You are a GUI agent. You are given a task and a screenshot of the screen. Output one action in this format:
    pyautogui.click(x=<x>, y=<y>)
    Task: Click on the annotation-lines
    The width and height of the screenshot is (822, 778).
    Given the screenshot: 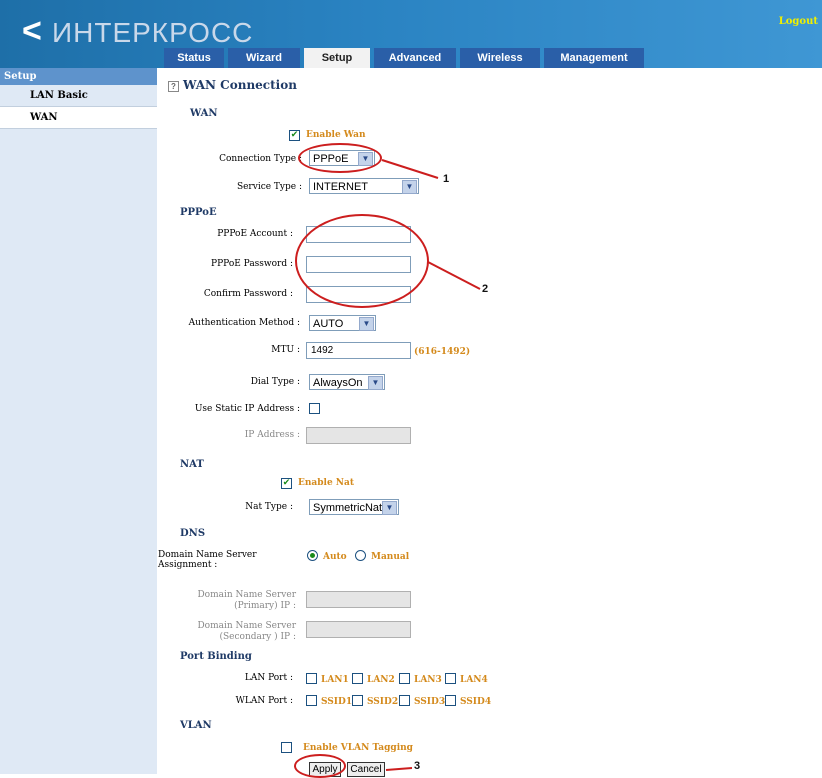 What is the action you would take?
    pyautogui.click(x=431, y=465)
    